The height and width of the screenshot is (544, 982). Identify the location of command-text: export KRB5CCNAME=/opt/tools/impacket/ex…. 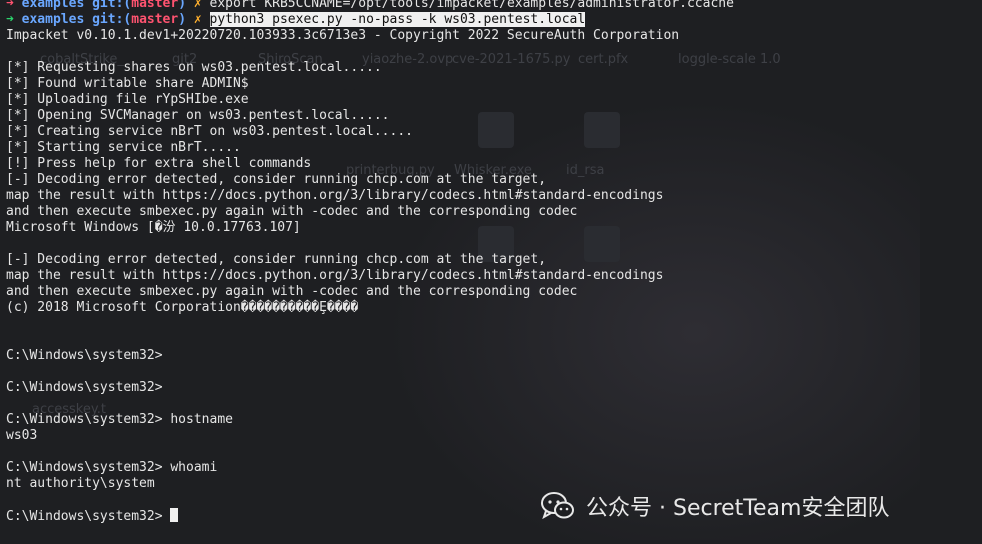
(471, 5).